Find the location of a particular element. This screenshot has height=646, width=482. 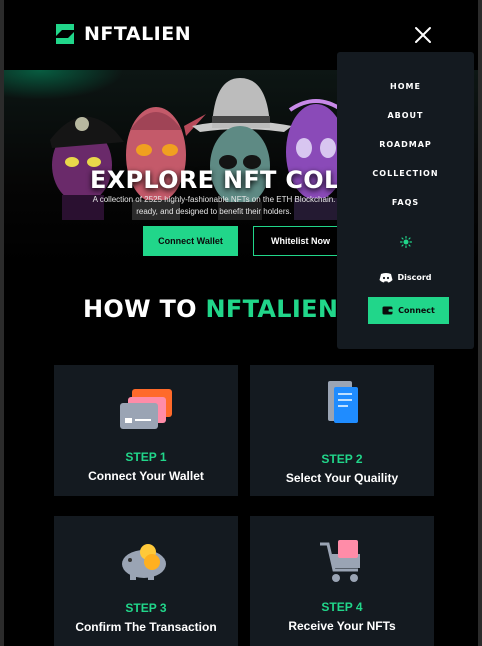

menu-connect-button: Connect is located at coordinates (408, 310).